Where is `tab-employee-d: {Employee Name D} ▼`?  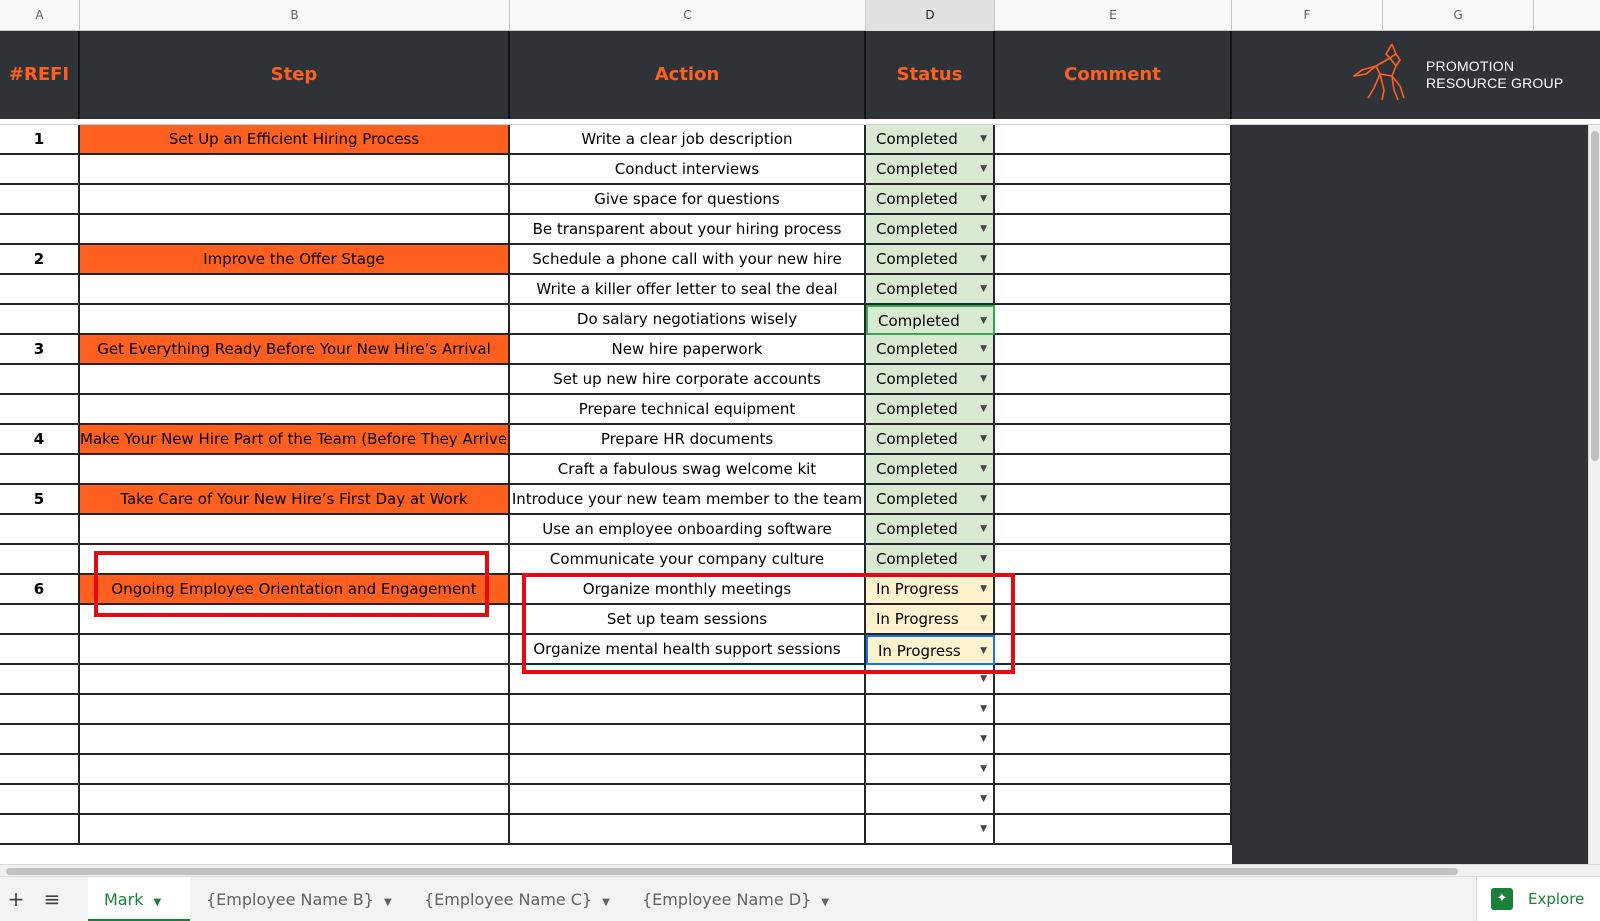 tab-employee-d: {Employee Name D} ▼ is located at coordinates (737, 899).